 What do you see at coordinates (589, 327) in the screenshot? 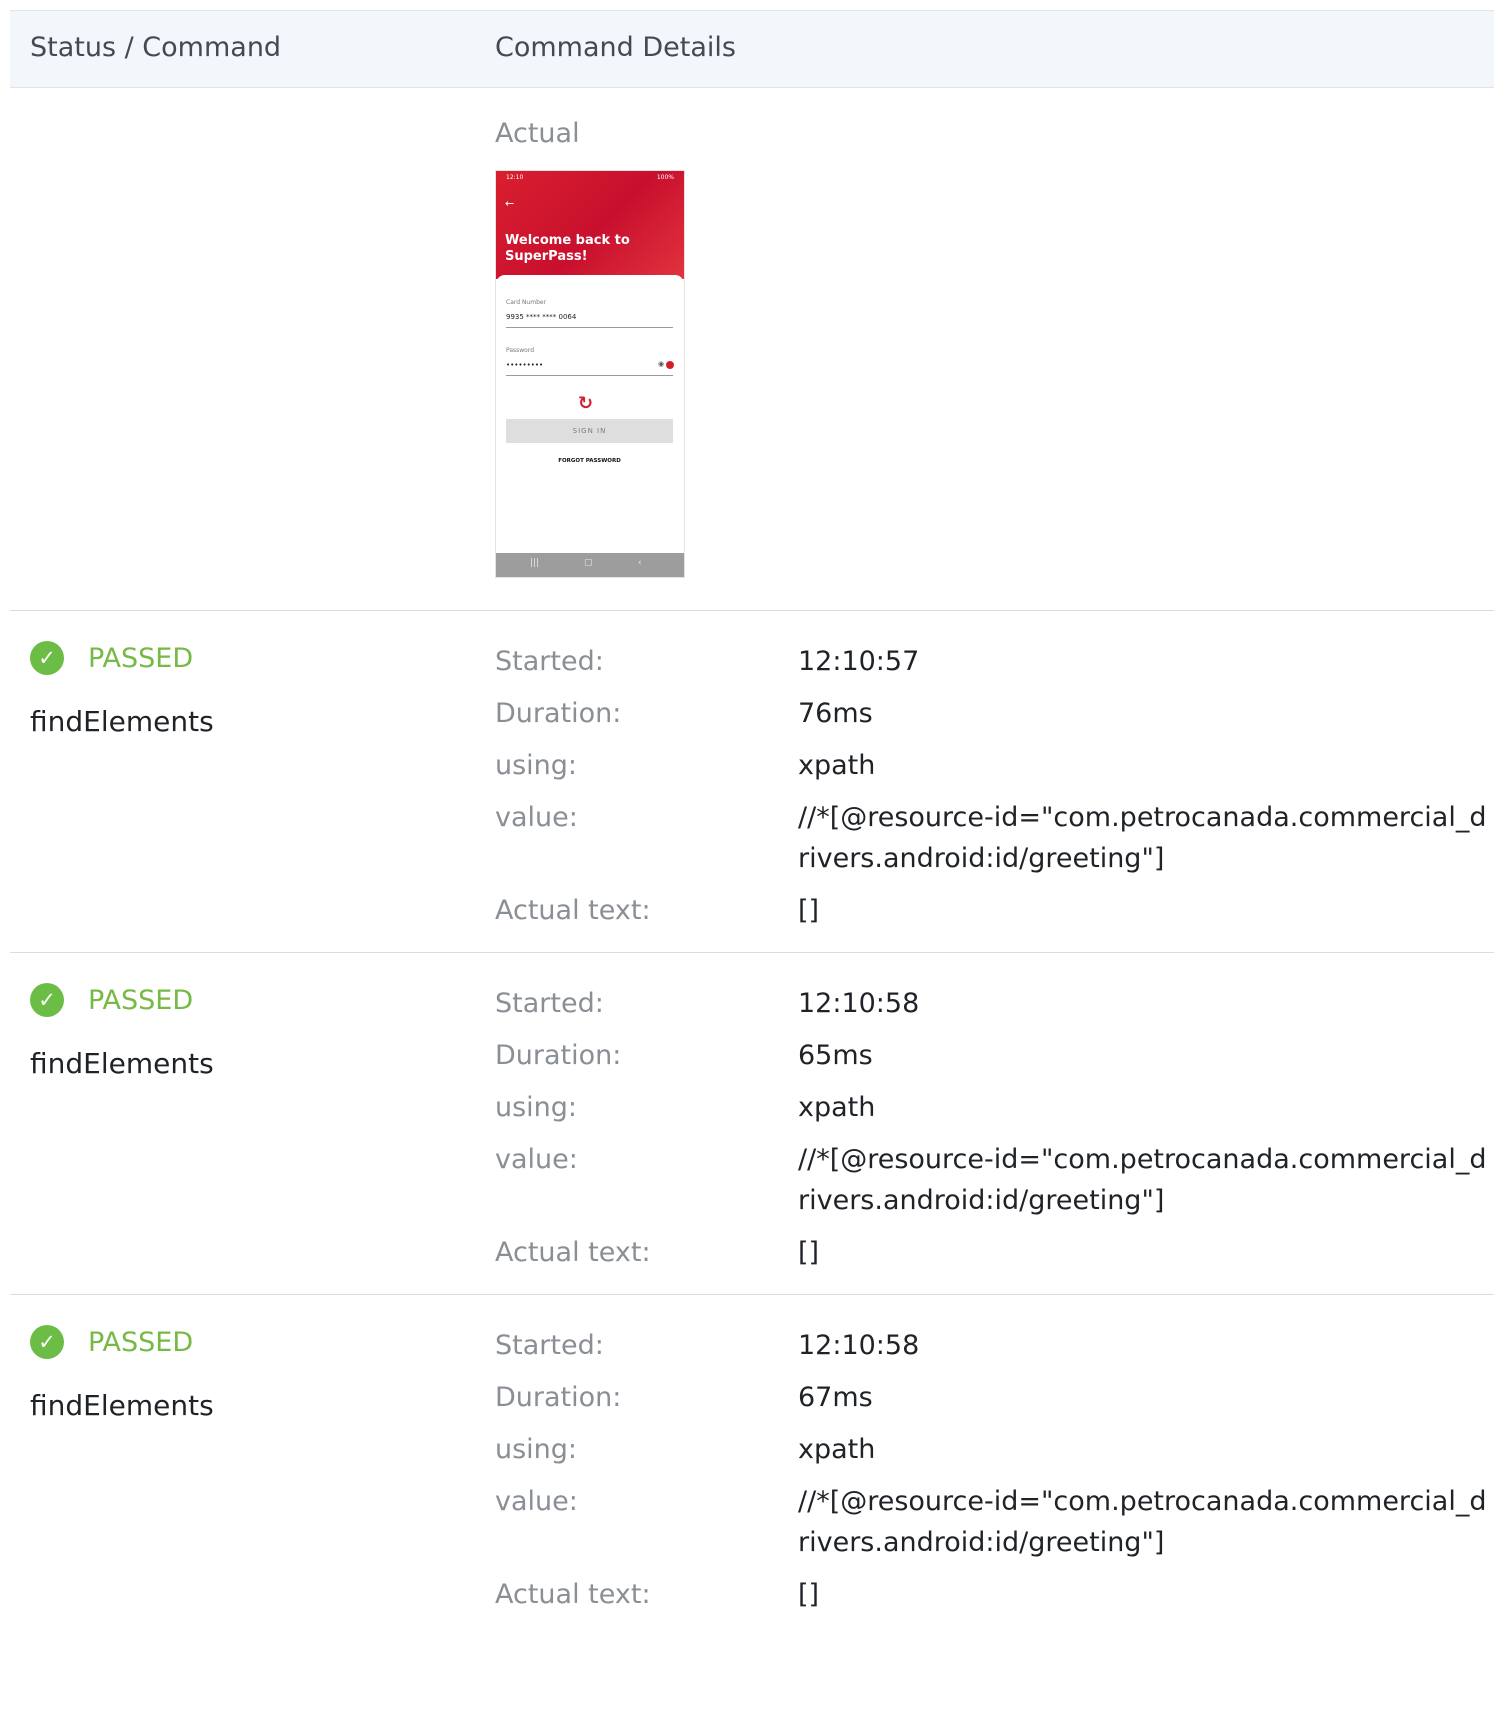
I see `phone-card-underline` at bounding box center [589, 327].